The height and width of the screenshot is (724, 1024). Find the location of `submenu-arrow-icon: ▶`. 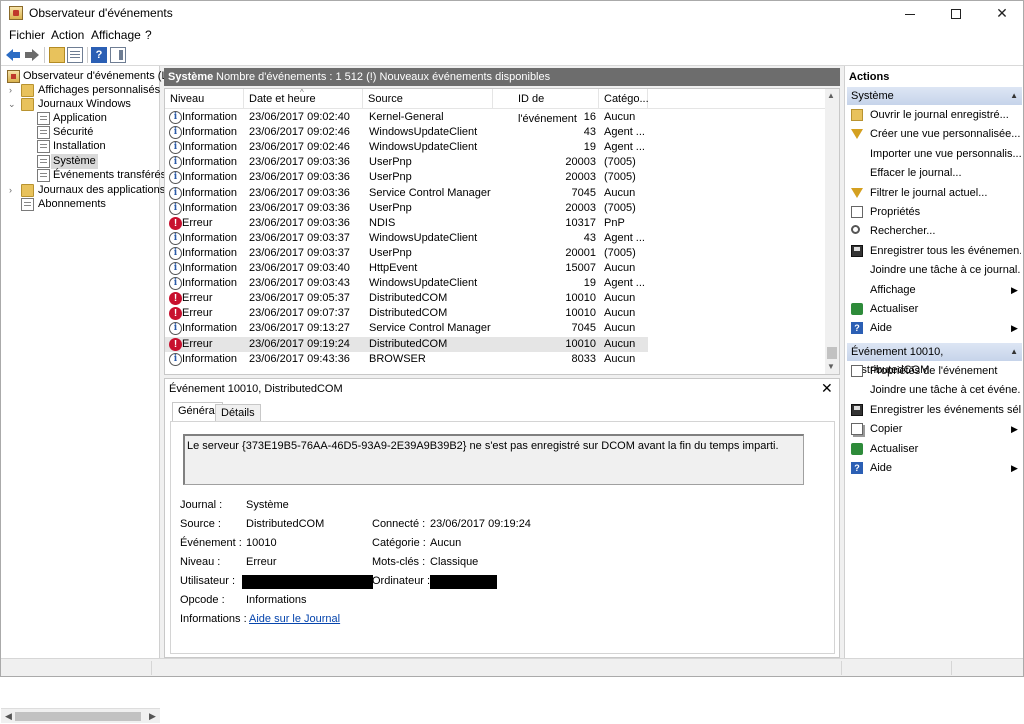

submenu-arrow-icon: ▶ is located at coordinates (1014, 429).